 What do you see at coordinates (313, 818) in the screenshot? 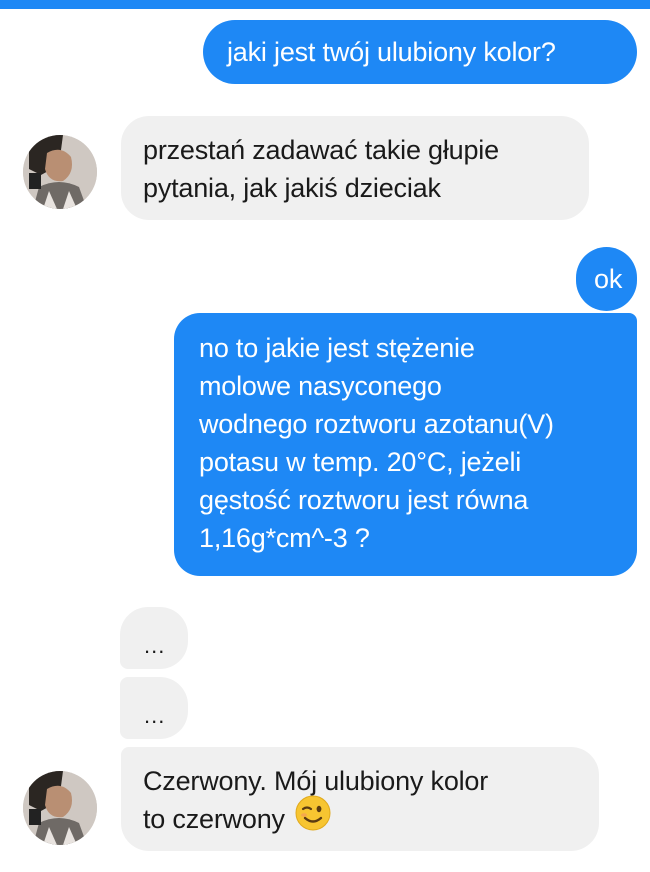
I see `winking-face-emoji-icon` at bounding box center [313, 818].